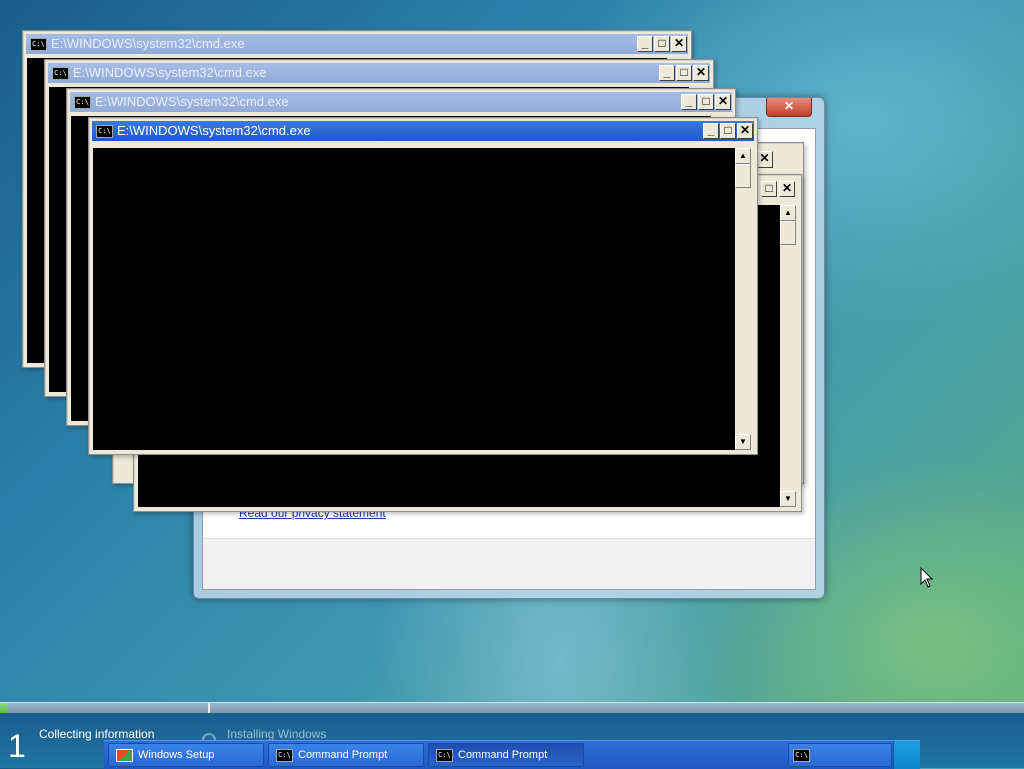 The height and width of the screenshot is (769, 1024). Describe the element at coordinates (97, 734) in the screenshot. I see `step-collecting-information: Collecting information` at that location.